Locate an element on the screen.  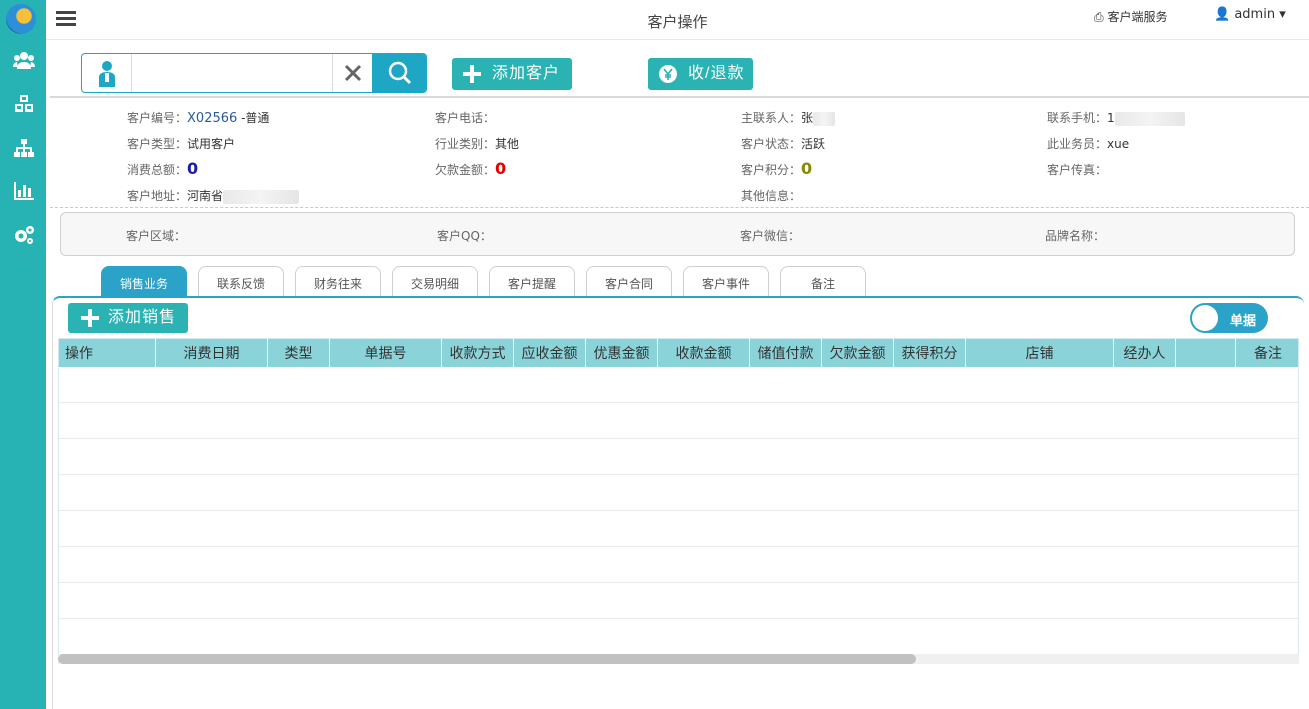
tab-finance: 财务往来 is located at coordinates (338, 281).